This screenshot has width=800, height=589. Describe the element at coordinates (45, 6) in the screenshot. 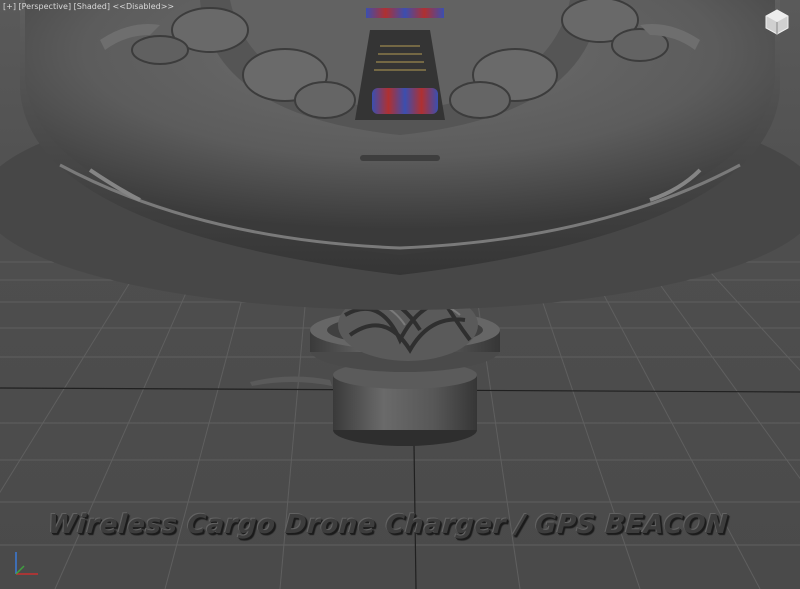

I see `viewport-view-button: [Perspective]` at that location.